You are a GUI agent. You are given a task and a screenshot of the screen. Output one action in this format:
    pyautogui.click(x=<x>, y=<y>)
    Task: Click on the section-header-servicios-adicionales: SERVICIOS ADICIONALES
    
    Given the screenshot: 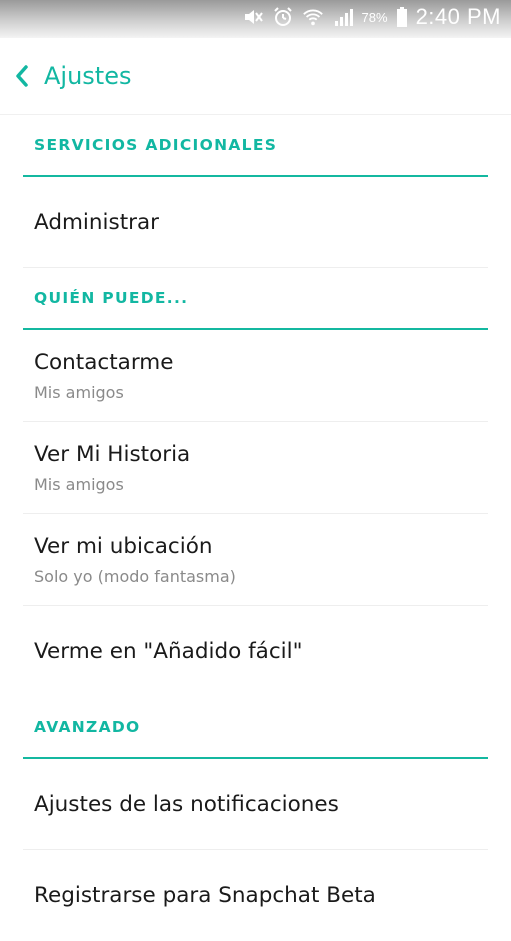 What is the action you would take?
    pyautogui.click(x=255, y=146)
    